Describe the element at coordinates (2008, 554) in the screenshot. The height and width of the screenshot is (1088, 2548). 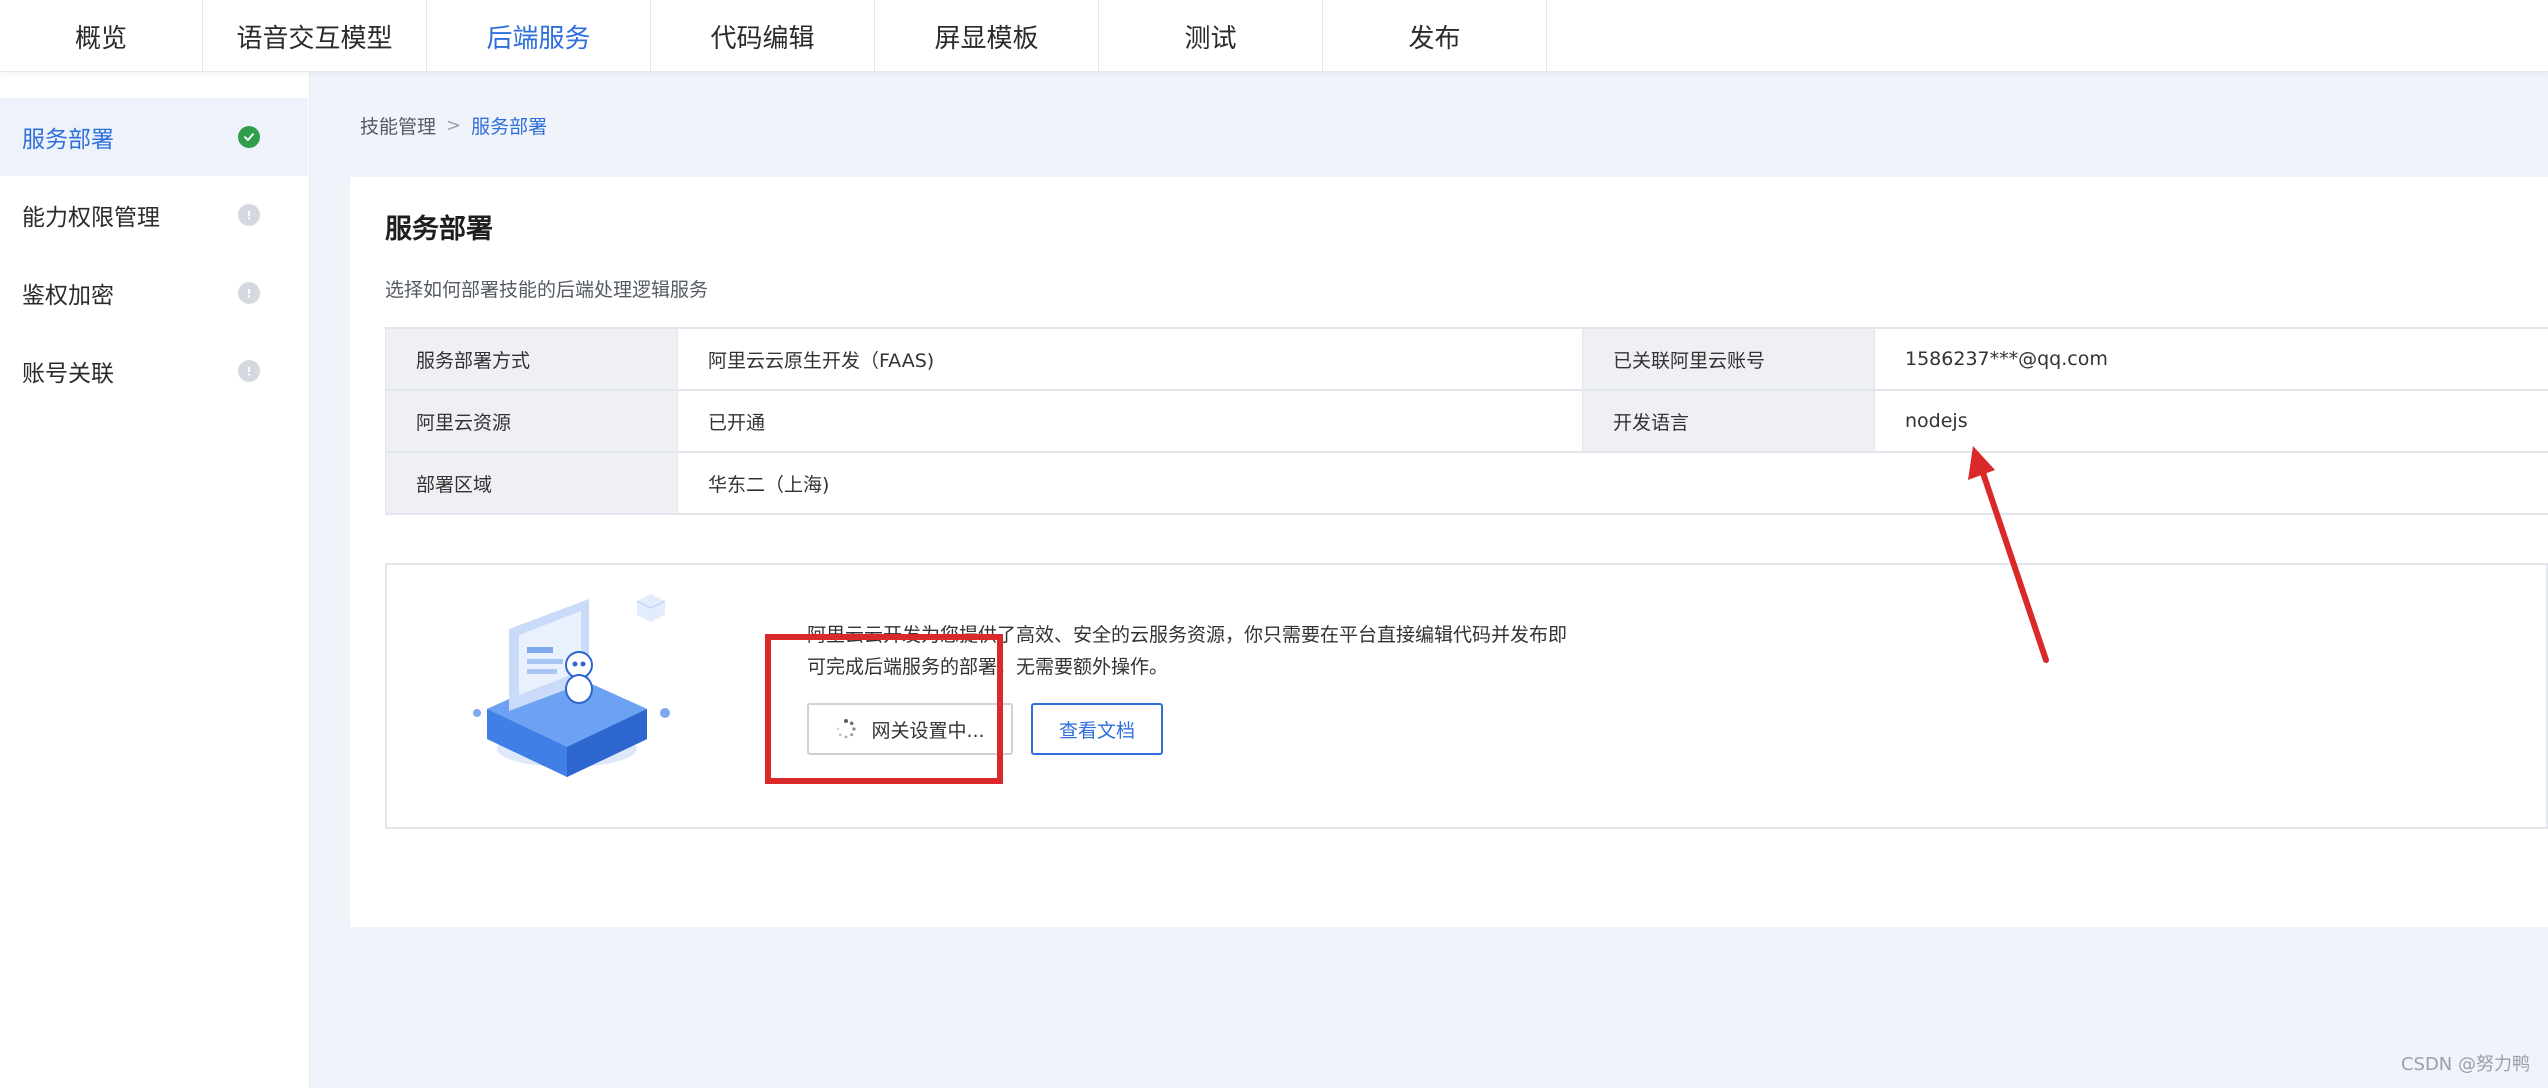
I see `annotation-arrow` at that location.